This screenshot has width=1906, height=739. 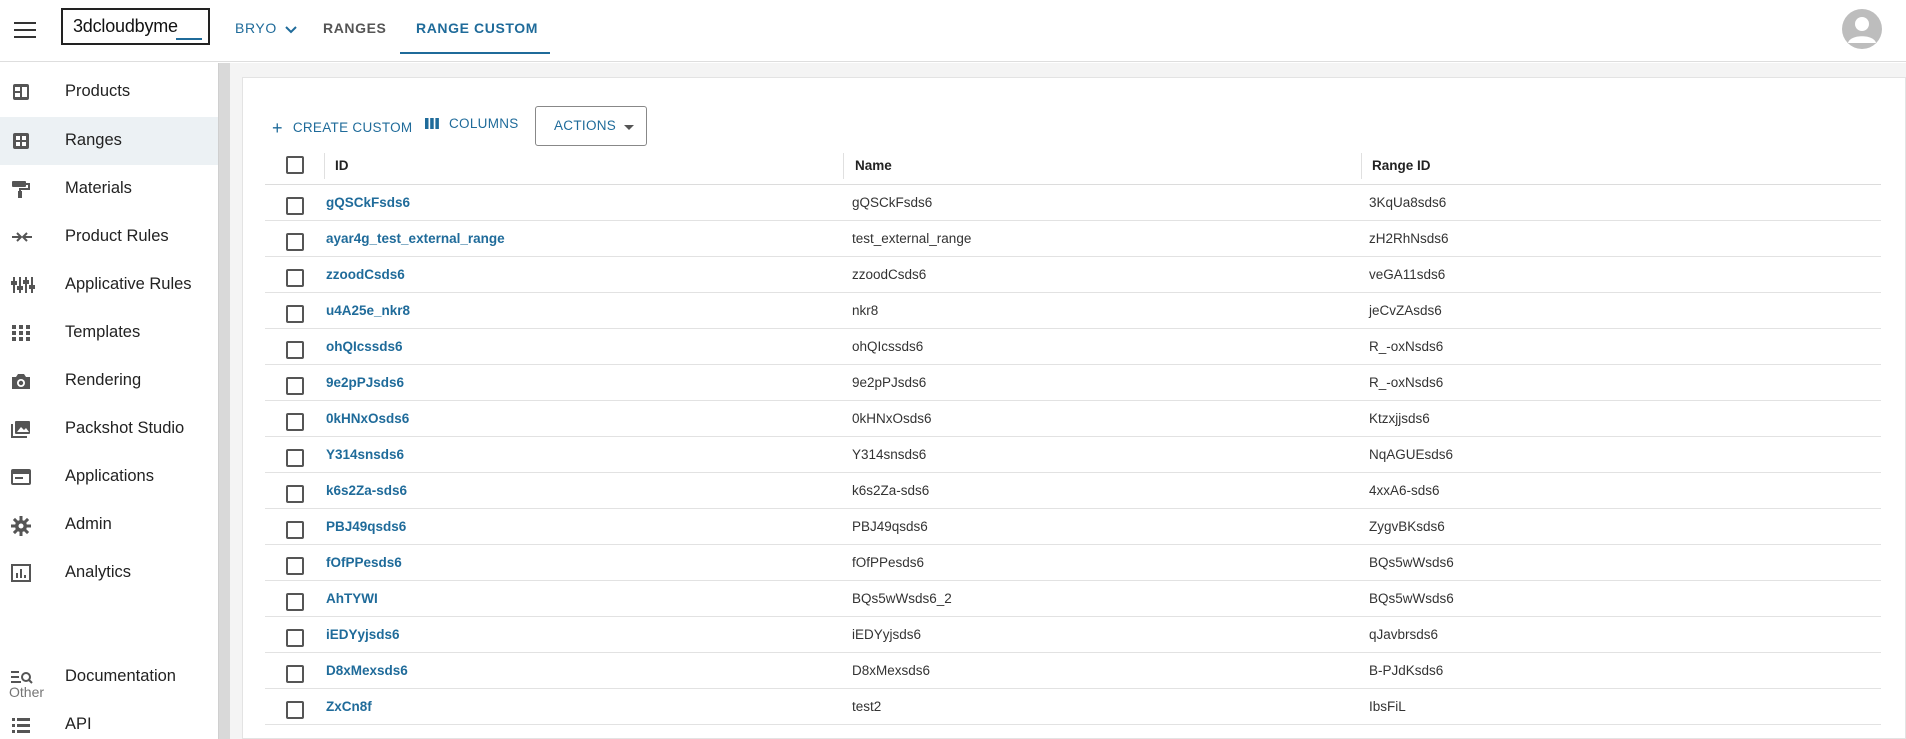 I want to click on sidebar-item-documentation: Documentation, so click(x=109, y=677).